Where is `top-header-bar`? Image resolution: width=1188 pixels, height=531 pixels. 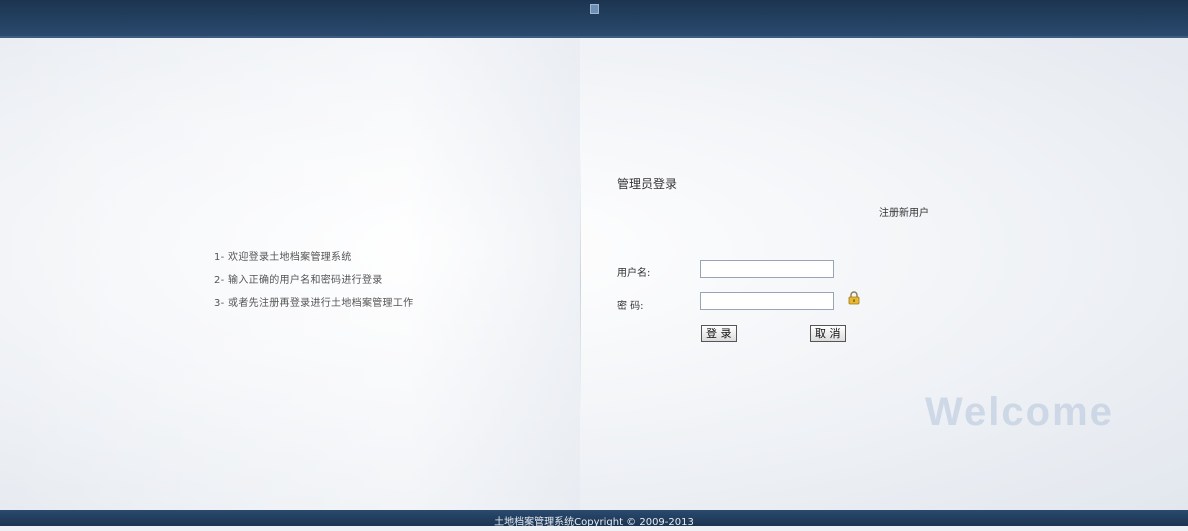 top-header-bar is located at coordinates (594, 19).